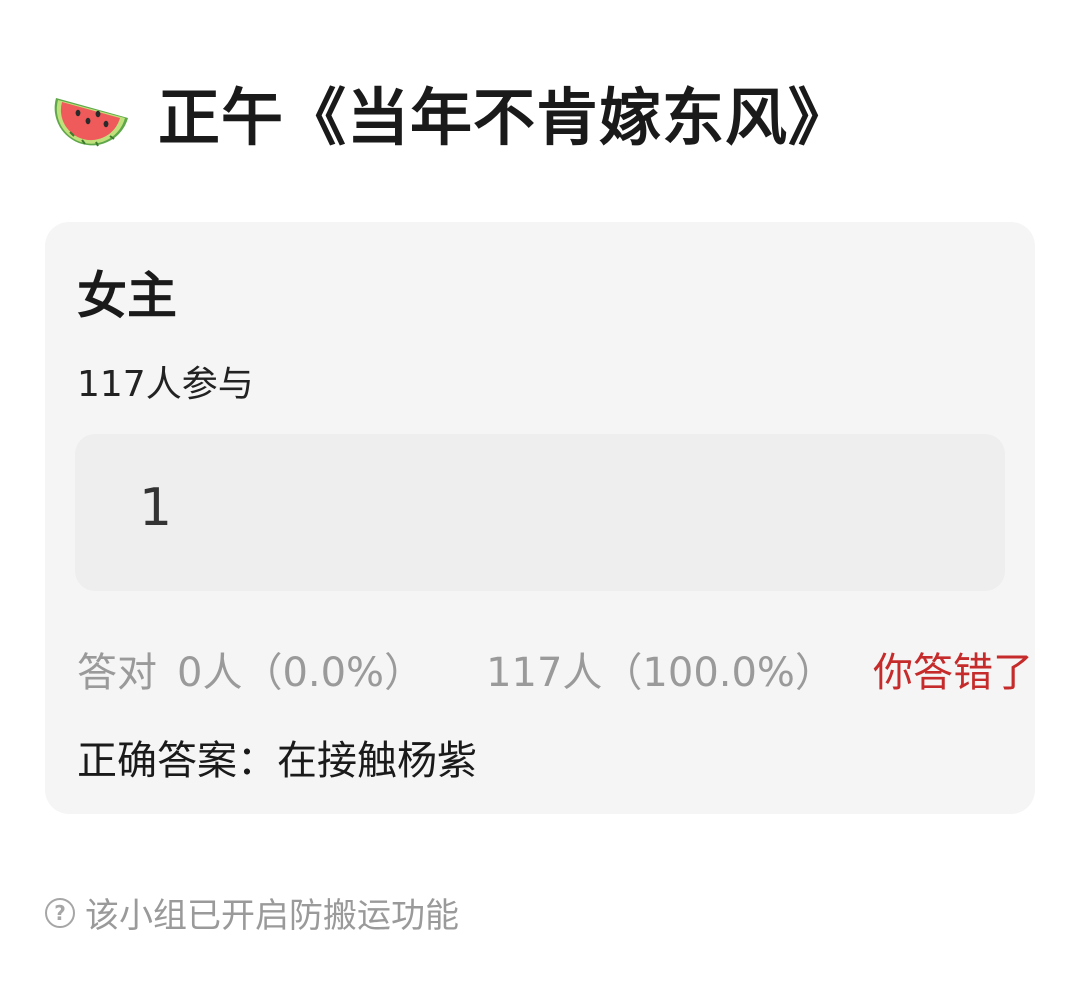 This screenshot has height=991, width=1080. I want to click on help-circle-icon: ?, so click(60, 912).